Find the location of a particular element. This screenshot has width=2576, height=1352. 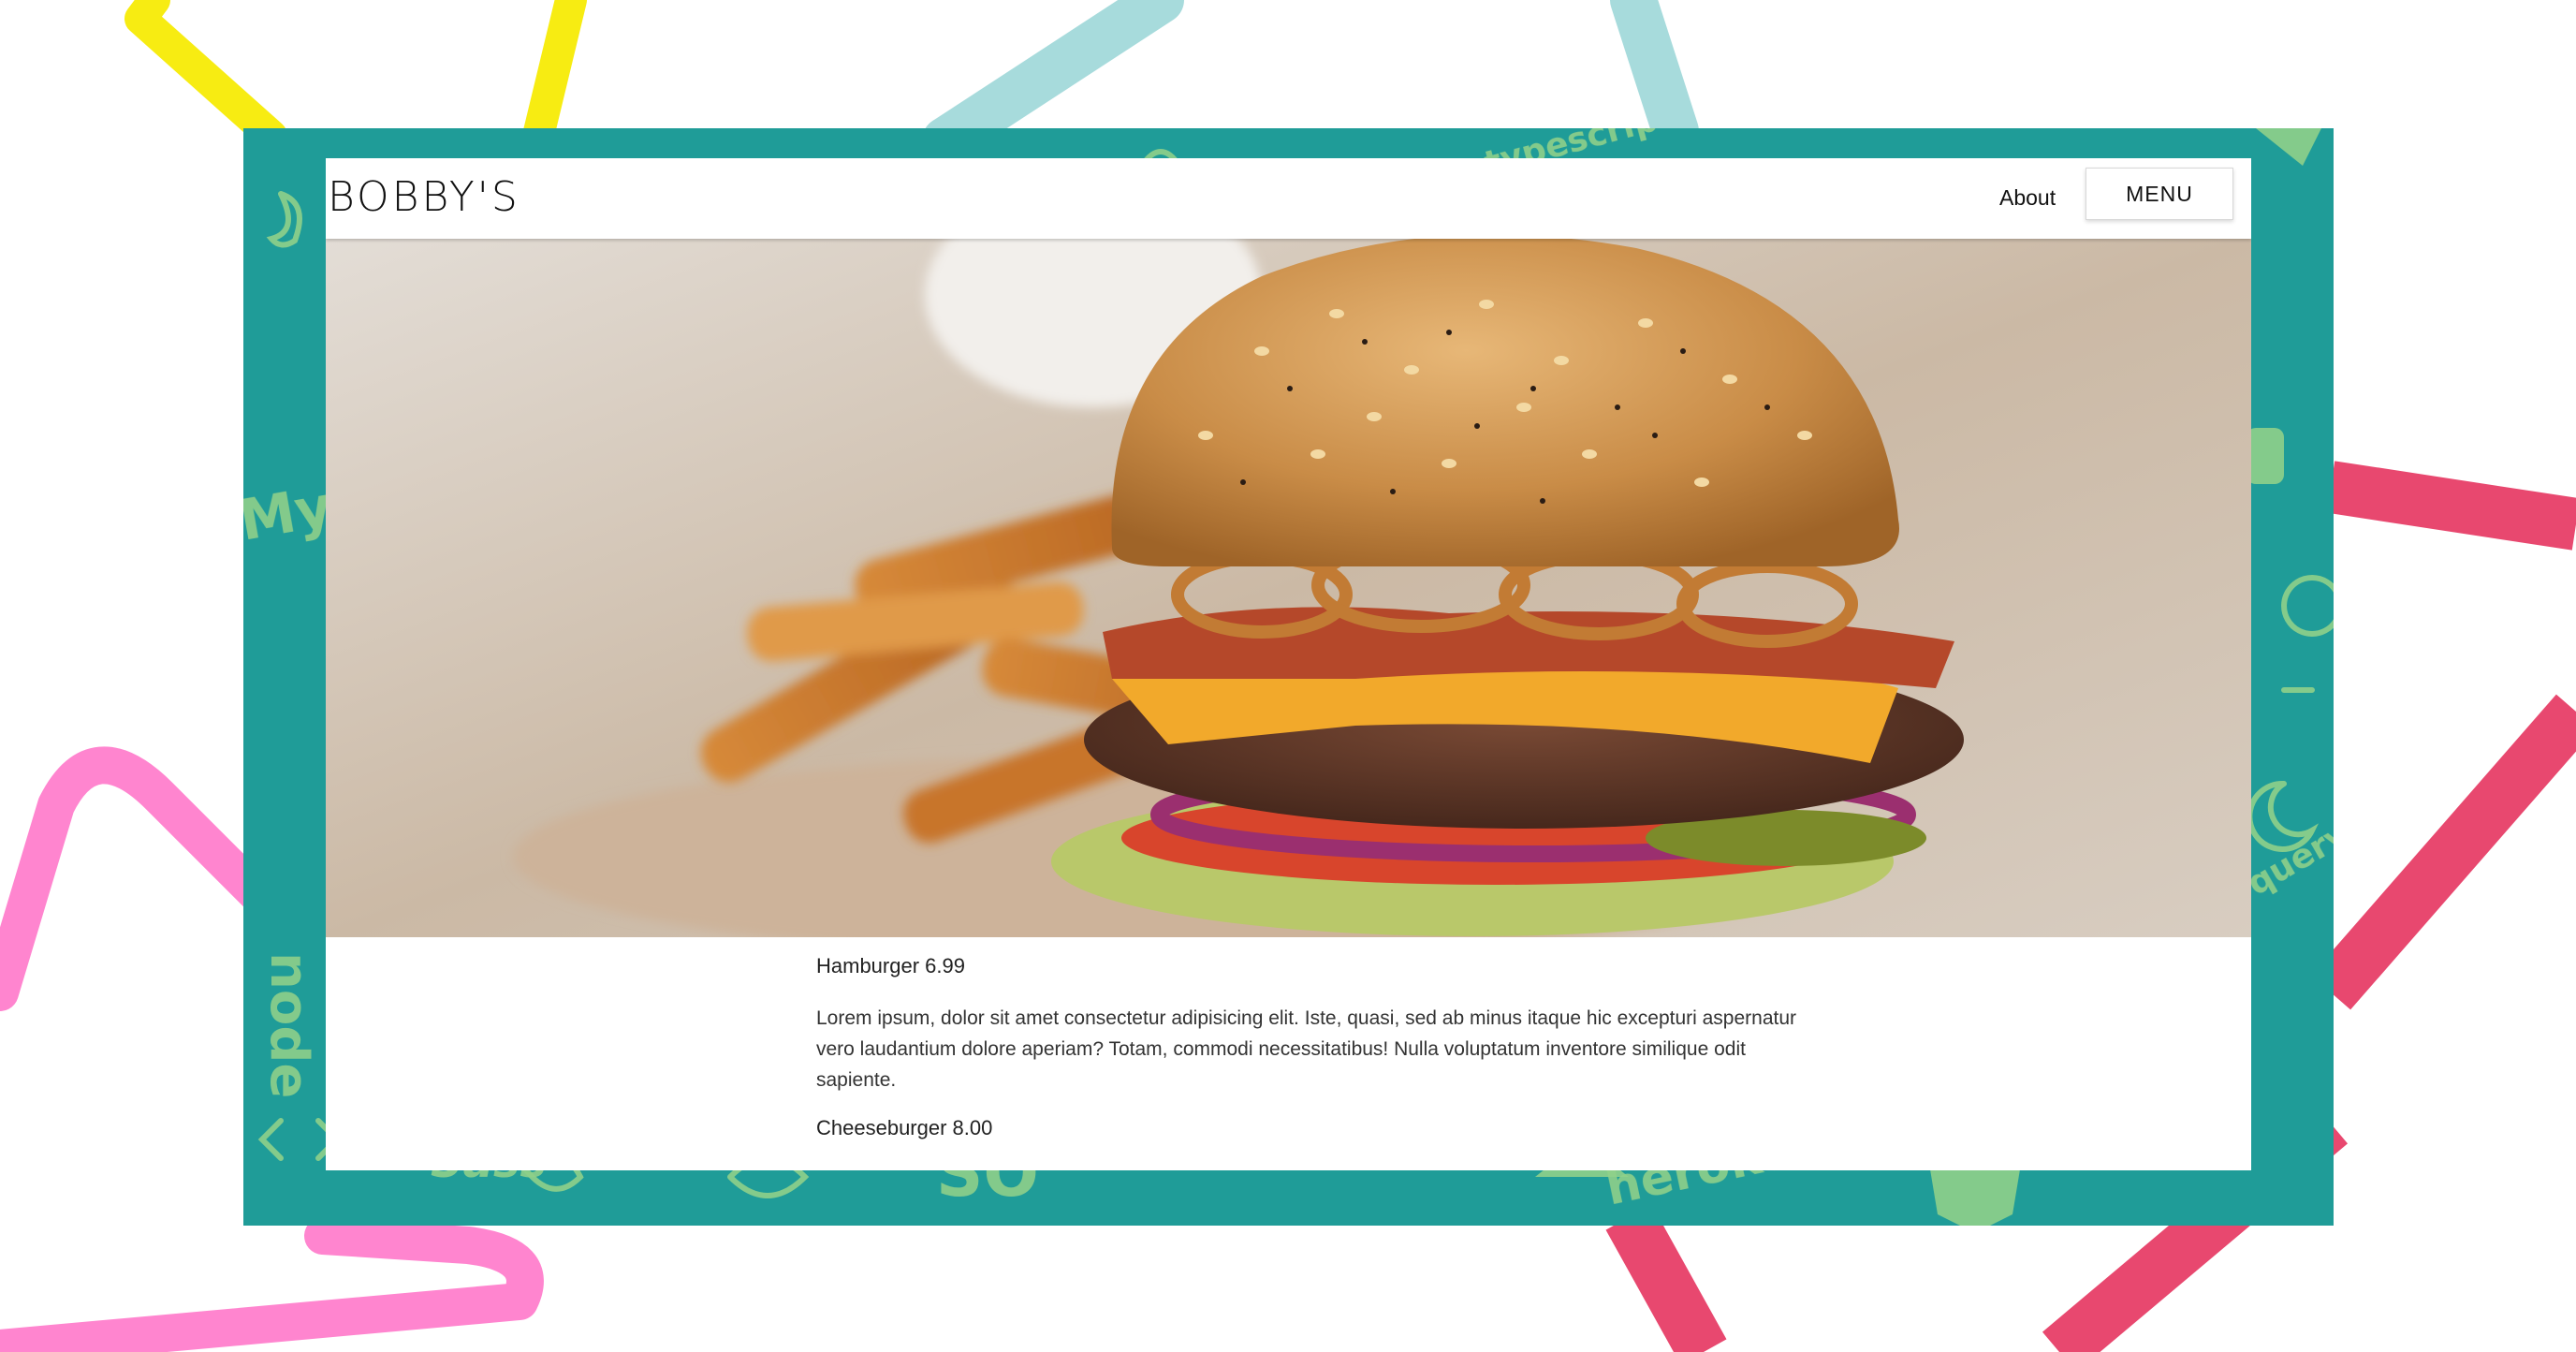

logo-shape-icon is located at coordinates (2289, 147).